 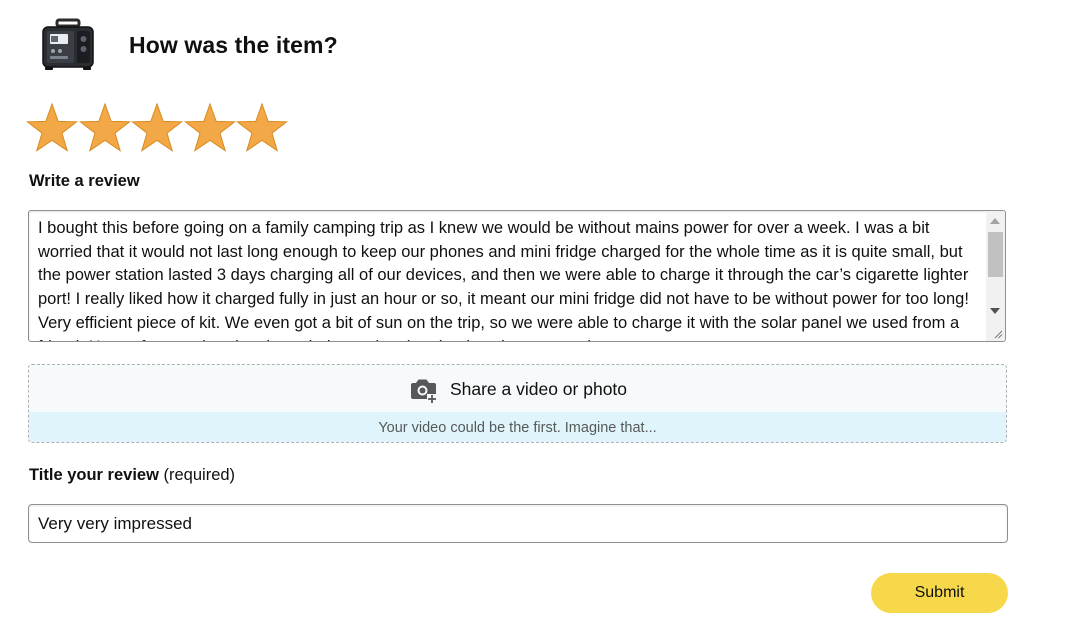 I want to click on portable-power-station-icon, so click(x=68, y=44).